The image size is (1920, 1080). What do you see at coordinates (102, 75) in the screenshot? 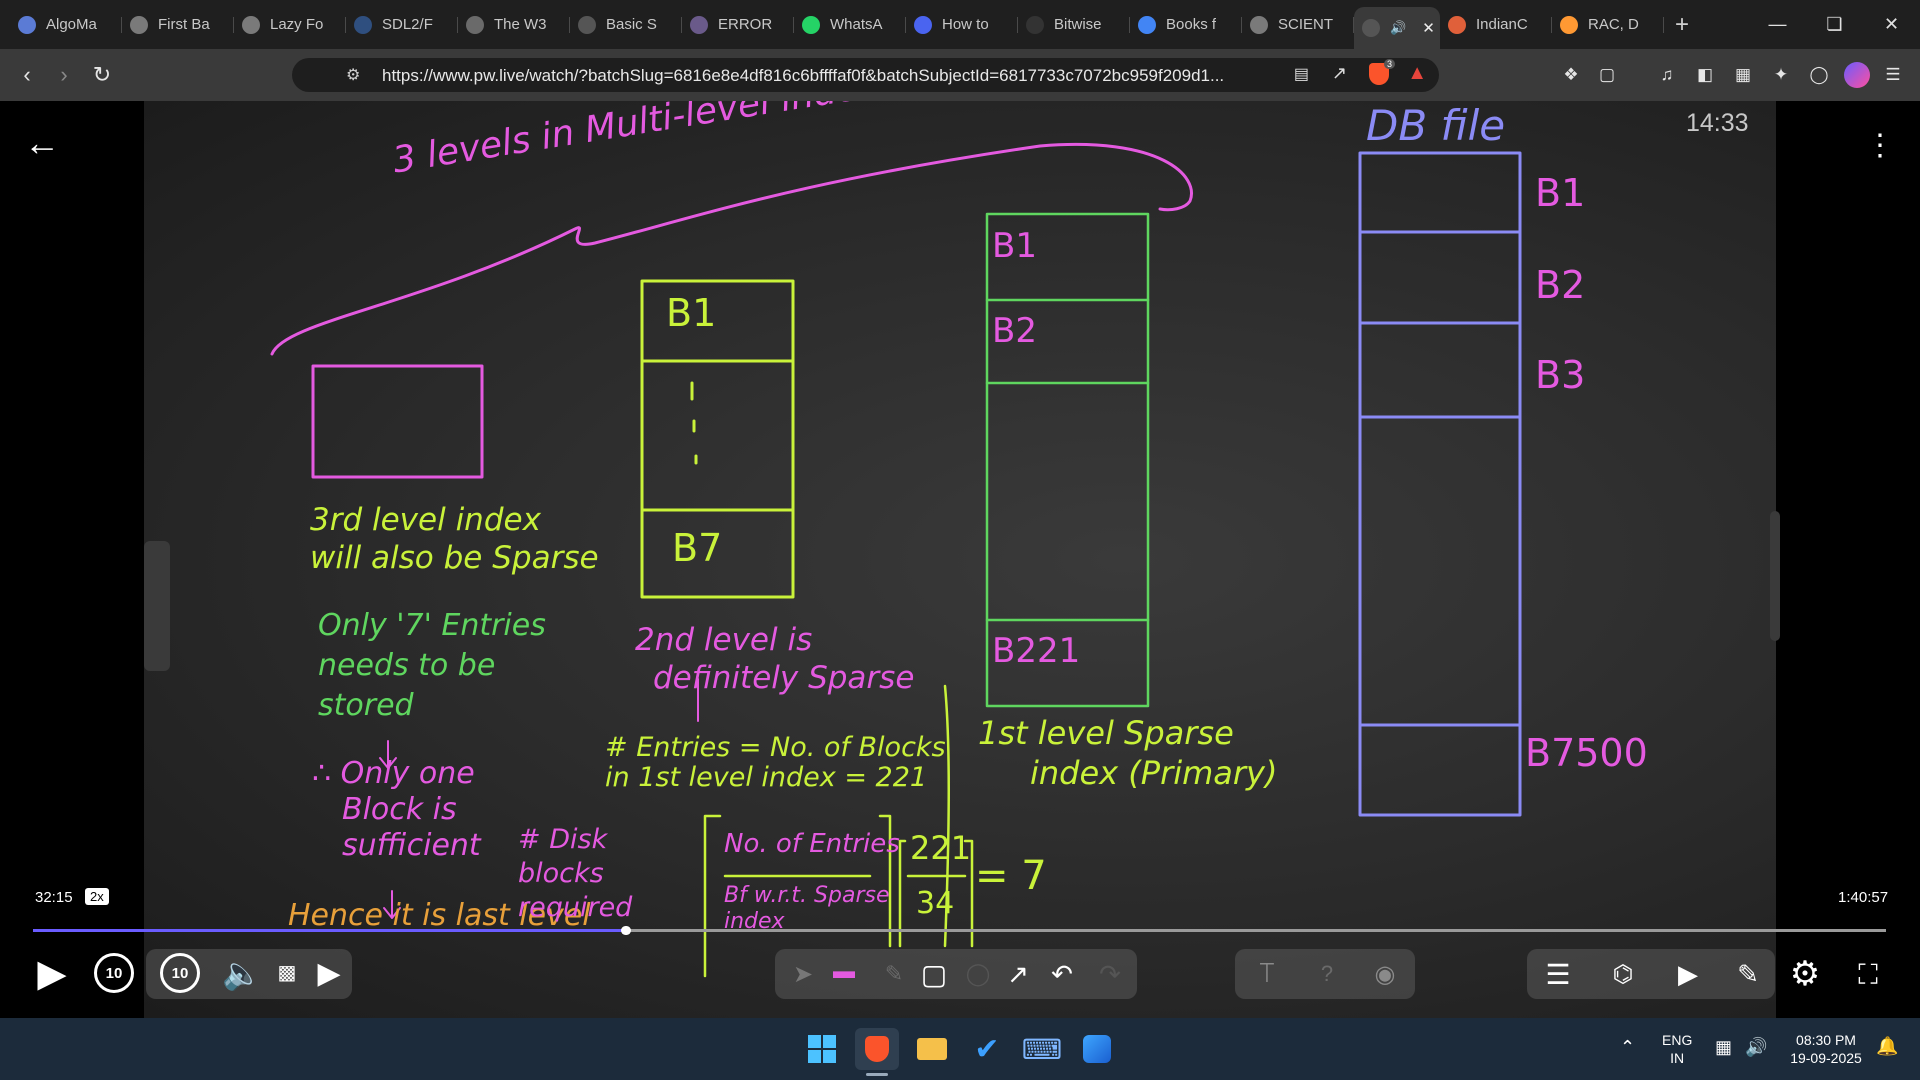
I see `reload-icon: ↻` at bounding box center [102, 75].